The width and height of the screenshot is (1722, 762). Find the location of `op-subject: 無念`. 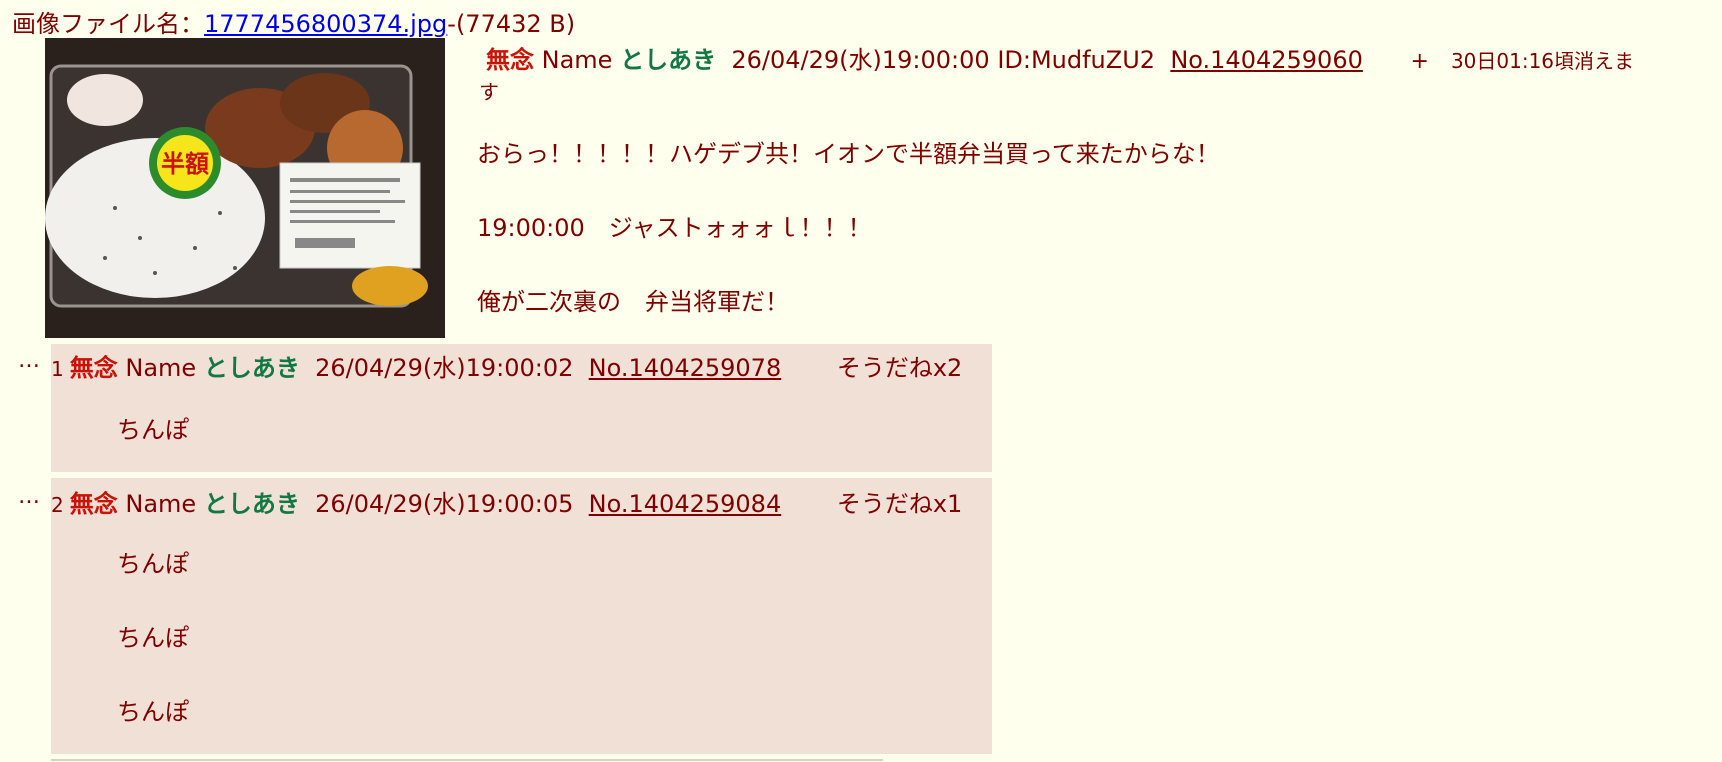

op-subject: 無念 is located at coordinates (510, 60).